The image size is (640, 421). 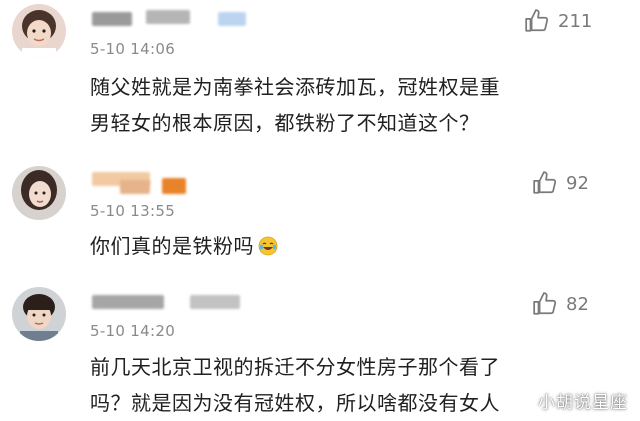 What do you see at coordinates (577, 183) in the screenshot?
I see `like-count: 92` at bounding box center [577, 183].